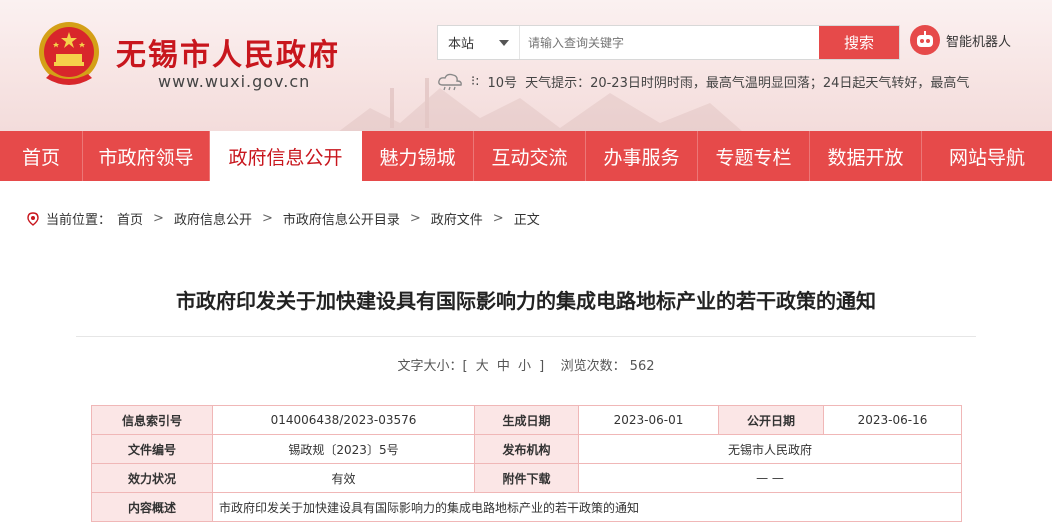 This screenshot has height=530, width=1052. I want to click on search-scope-label: 本站, so click(461, 44).